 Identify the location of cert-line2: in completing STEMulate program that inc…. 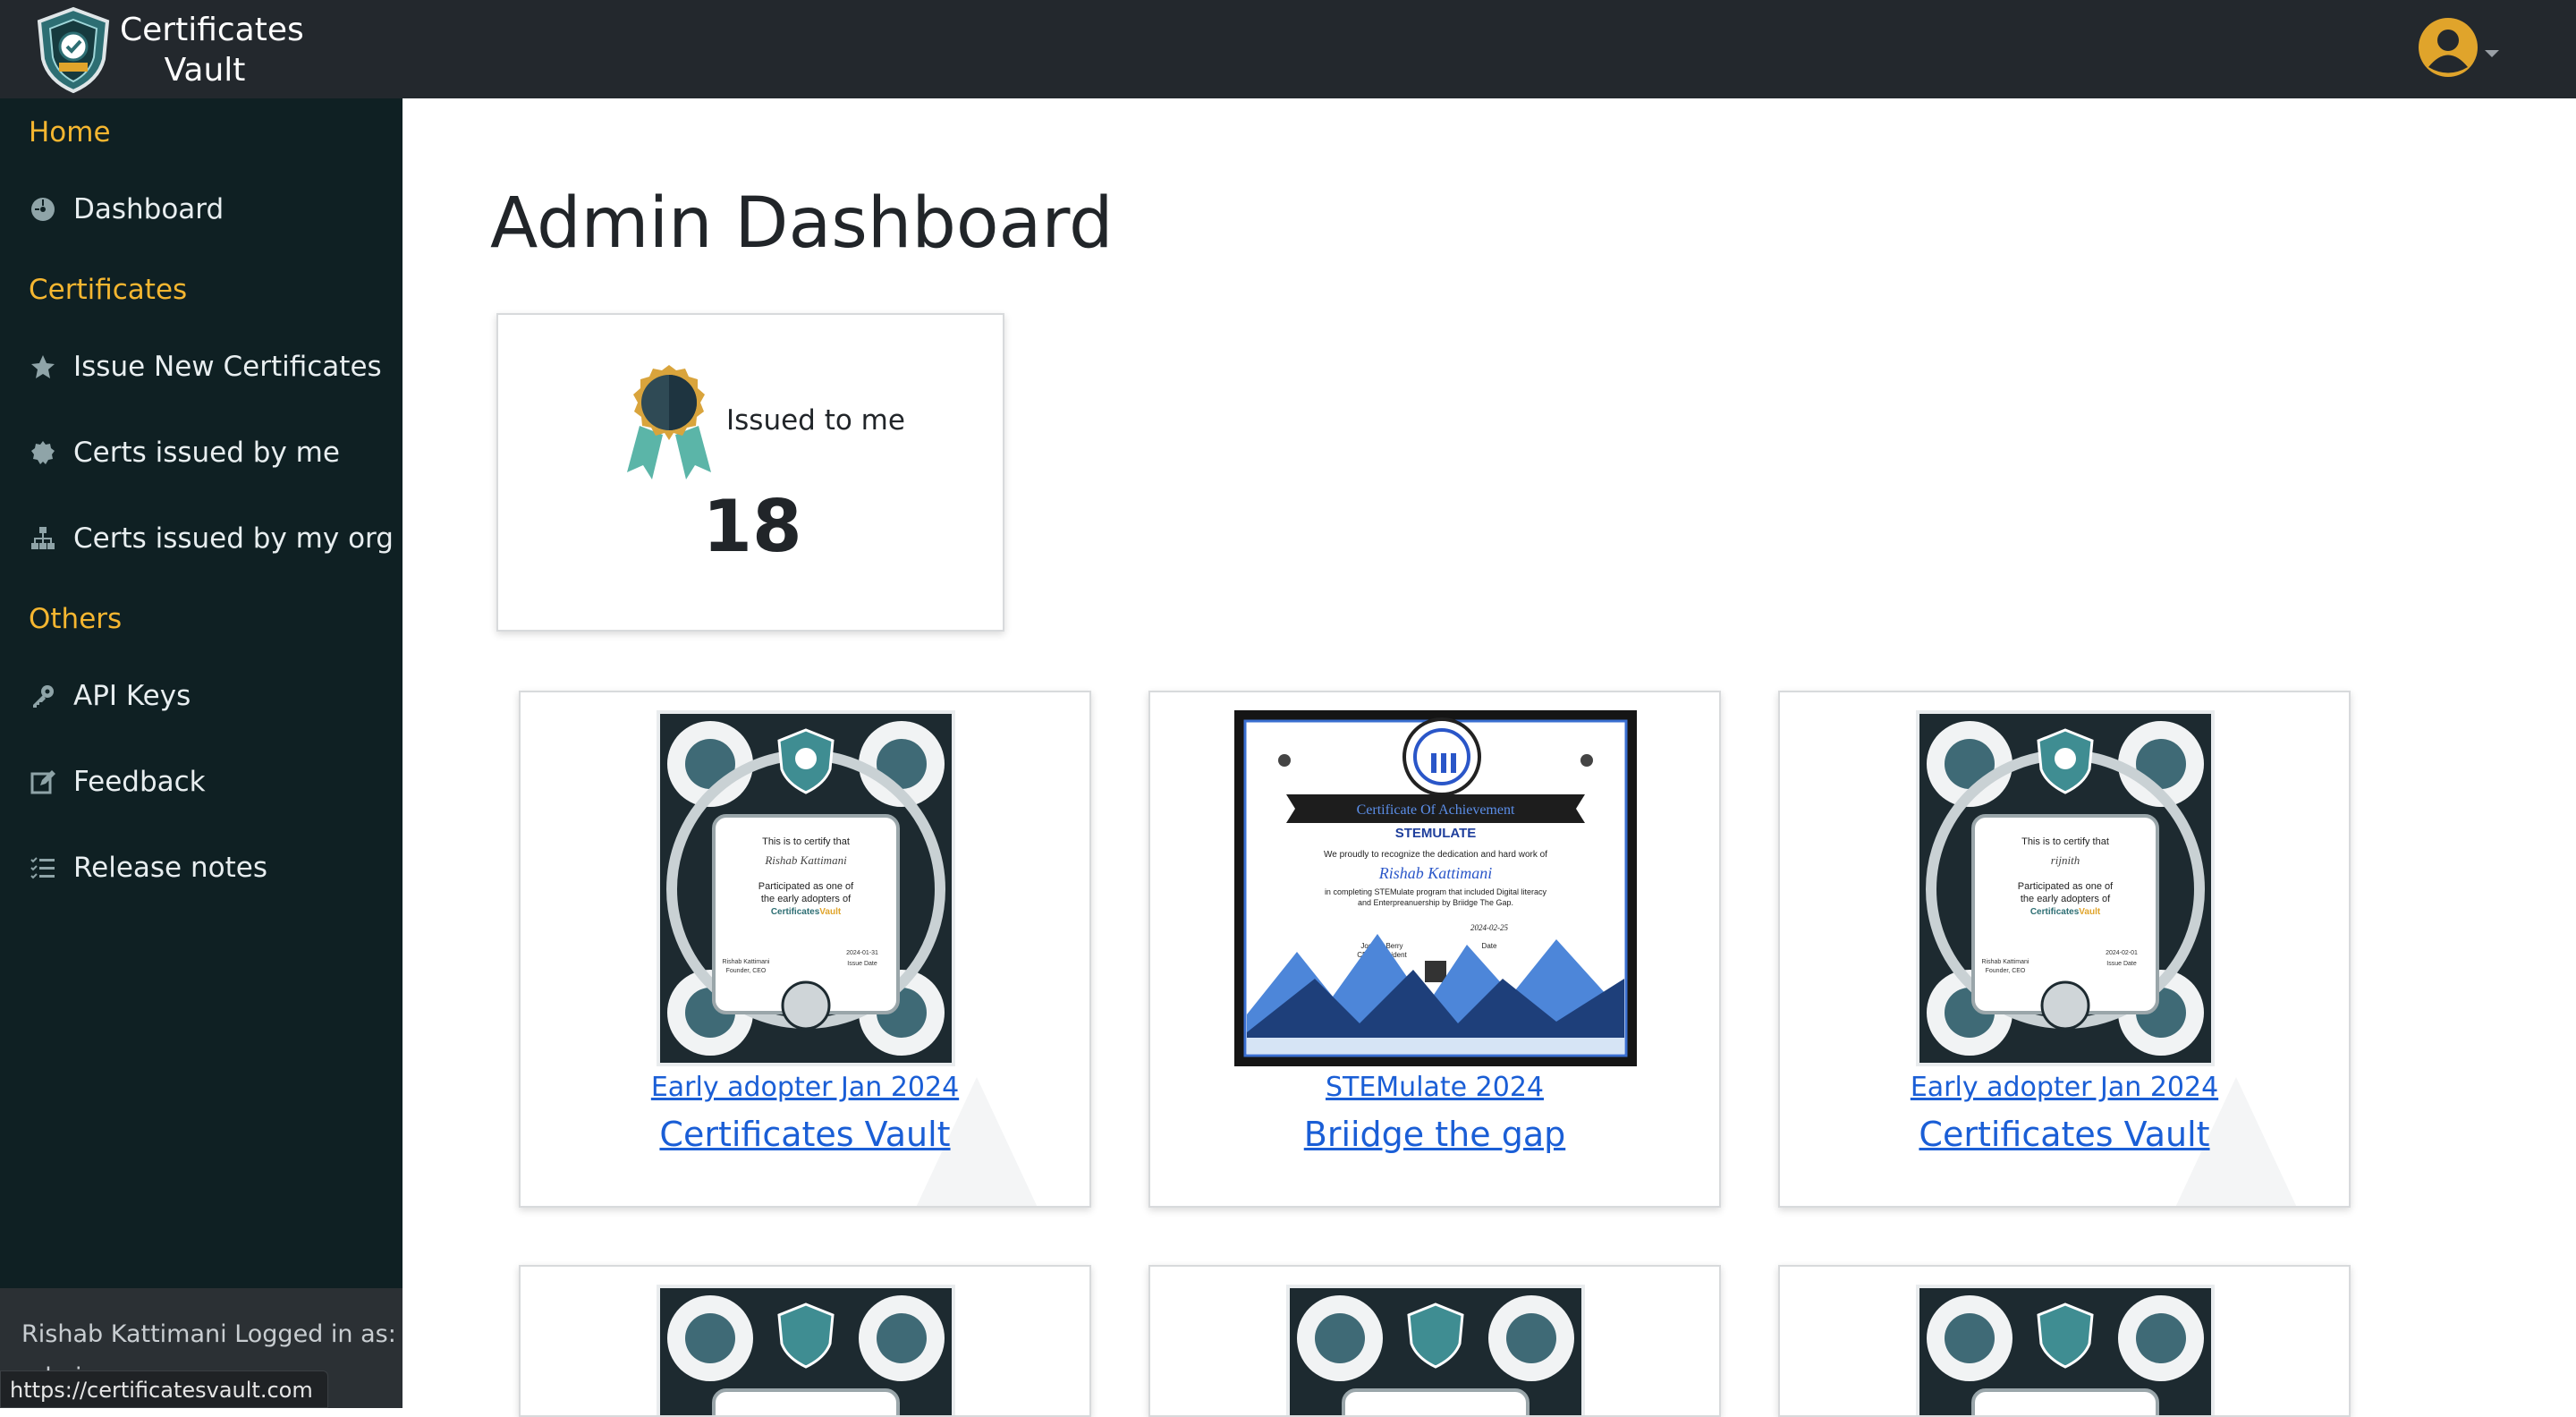
(1436, 891).